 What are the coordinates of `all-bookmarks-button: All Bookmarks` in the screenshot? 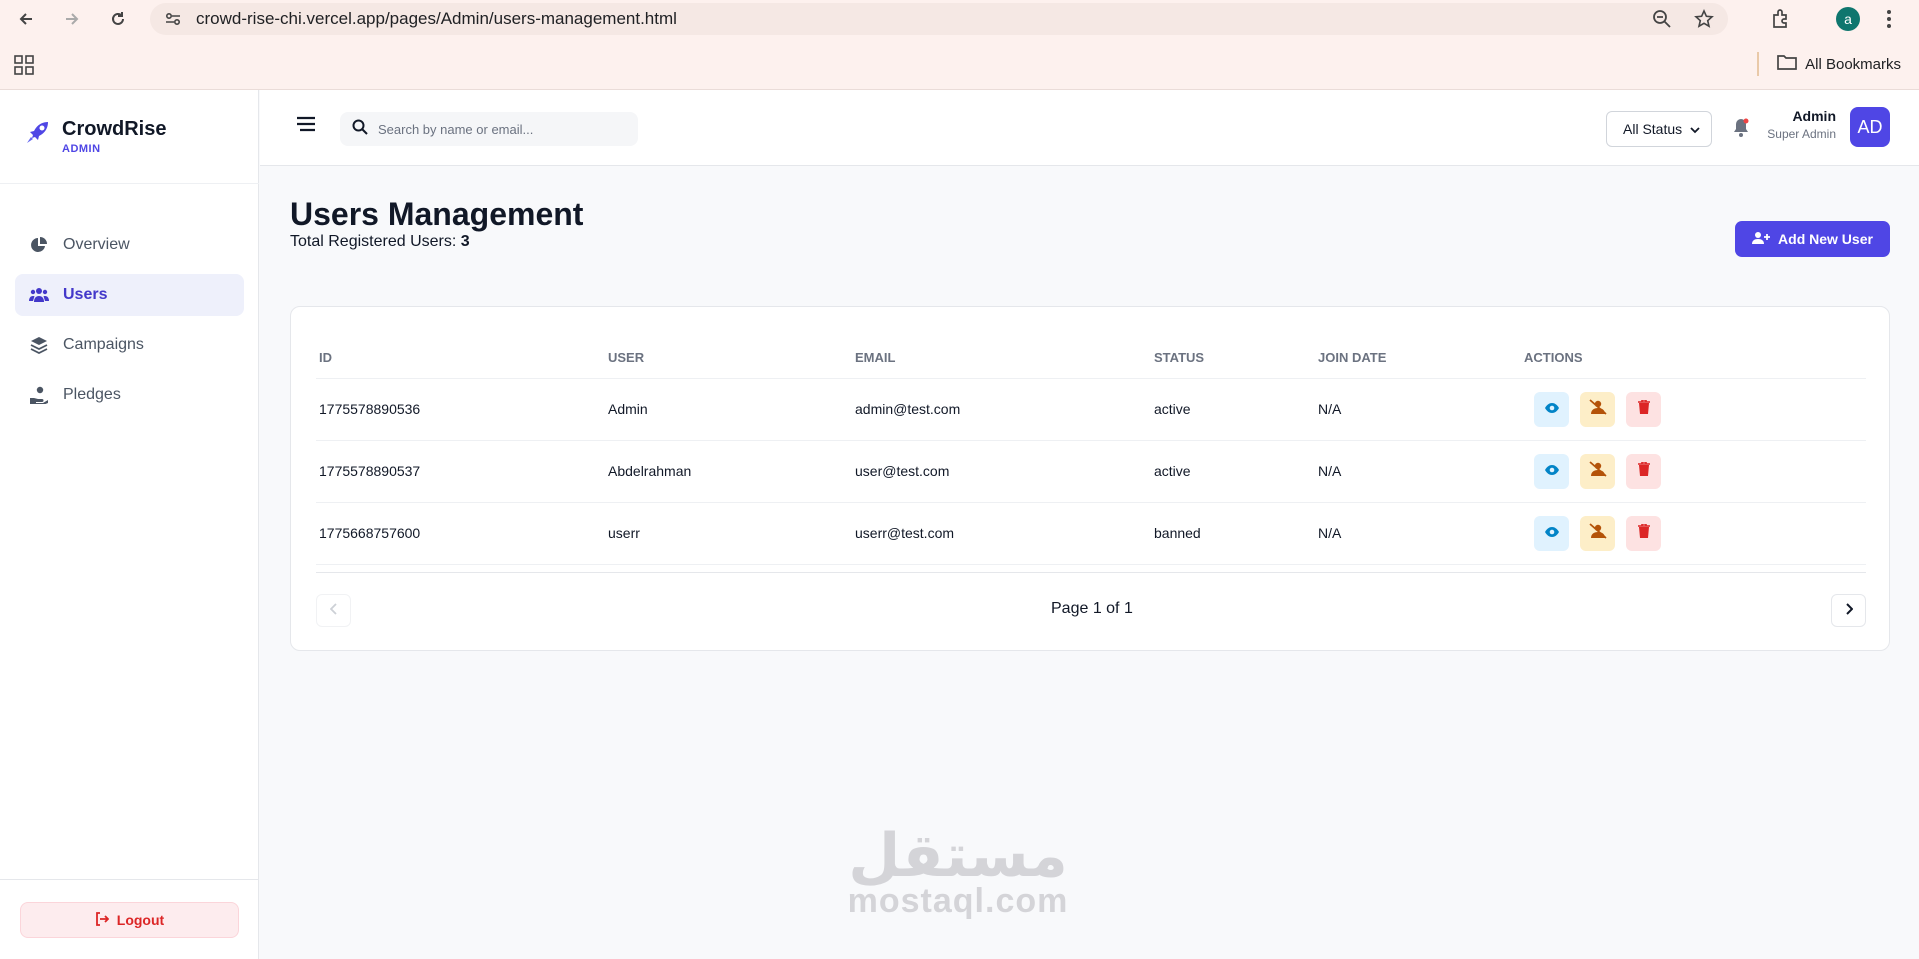 It's located at (1839, 64).